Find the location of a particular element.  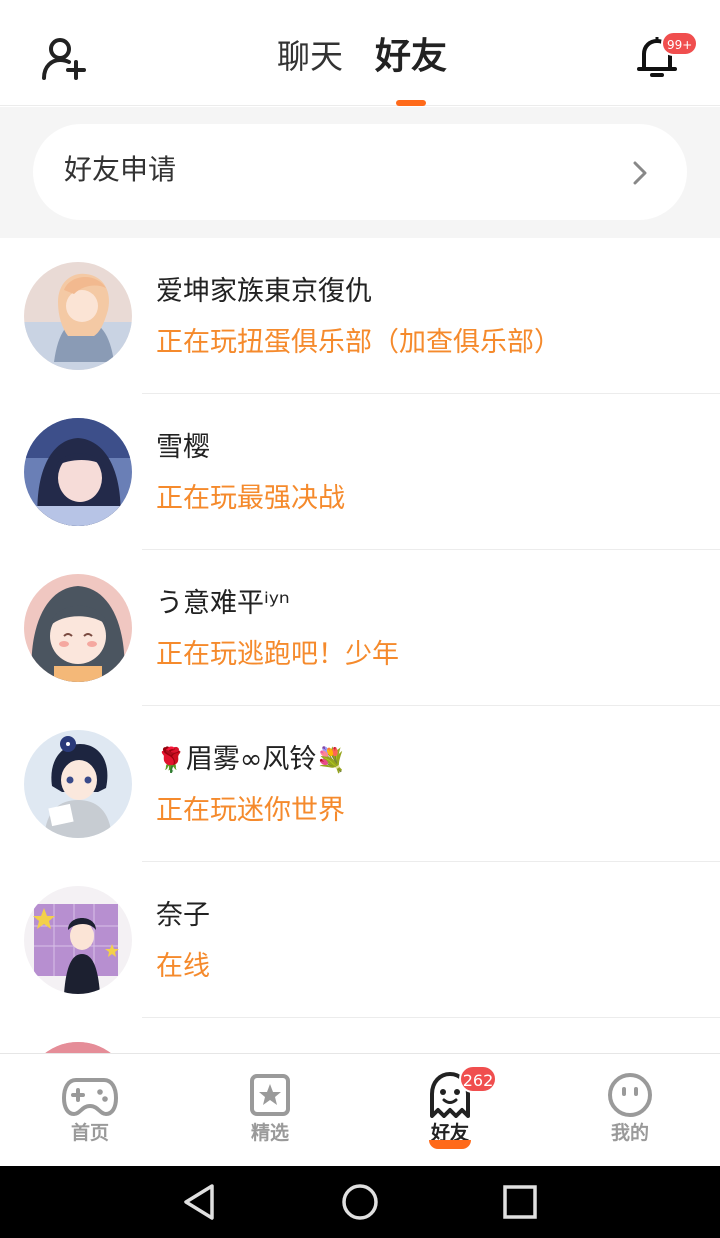

bouquet-icon: 💐 is located at coordinates (331, 760).